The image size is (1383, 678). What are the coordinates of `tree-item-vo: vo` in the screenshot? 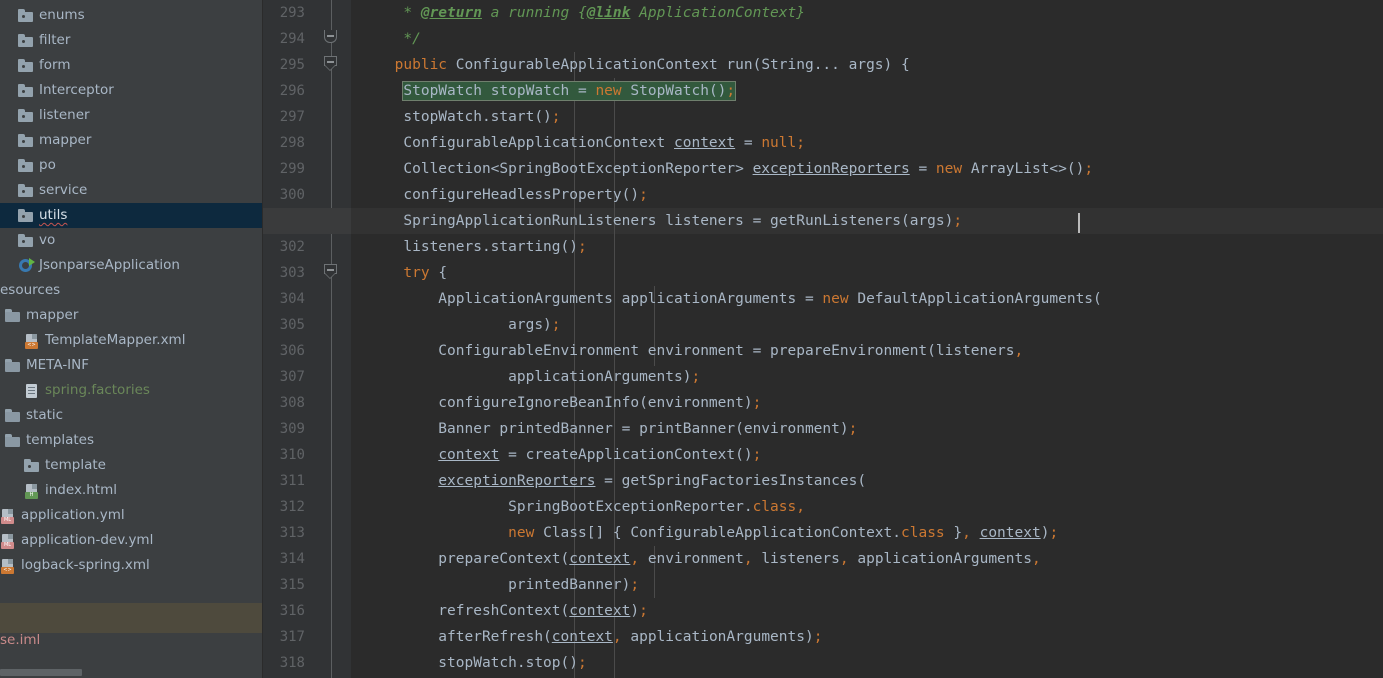 It's located at (131, 240).